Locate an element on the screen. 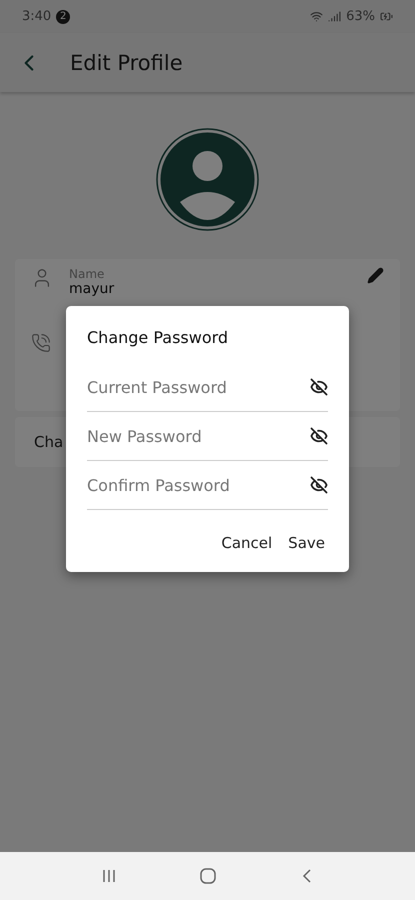 The height and width of the screenshot is (900, 415). name-label: Name is located at coordinates (87, 274).